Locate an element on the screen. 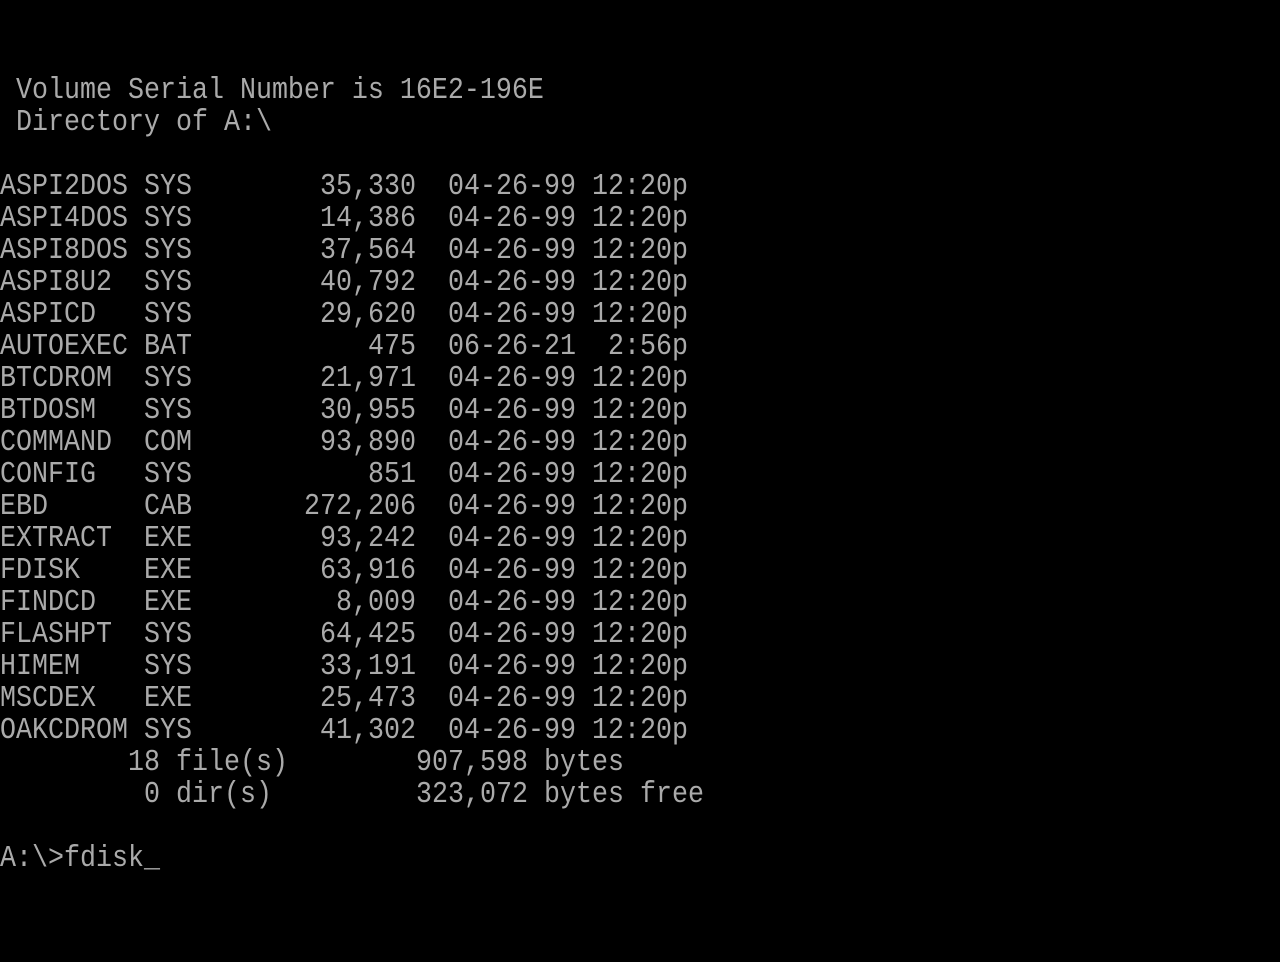 The image size is (1280, 962). command-prompt: A:\> fdisk _ is located at coordinates (640, 859).